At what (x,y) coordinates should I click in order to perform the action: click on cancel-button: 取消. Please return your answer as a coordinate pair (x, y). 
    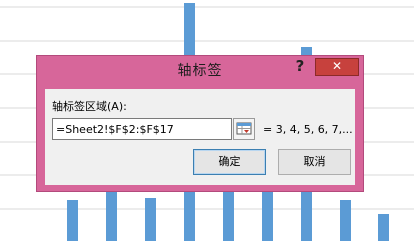
    Looking at the image, I should click on (314, 162).